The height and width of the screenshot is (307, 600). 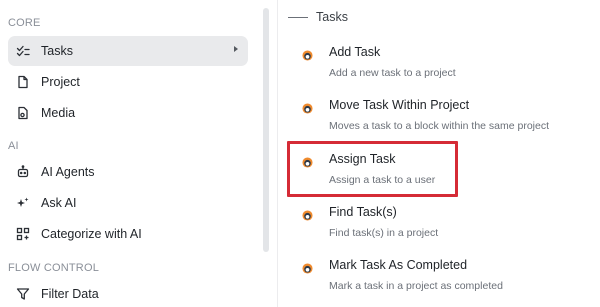 I want to click on chevron-right-icon, so click(x=236, y=49).